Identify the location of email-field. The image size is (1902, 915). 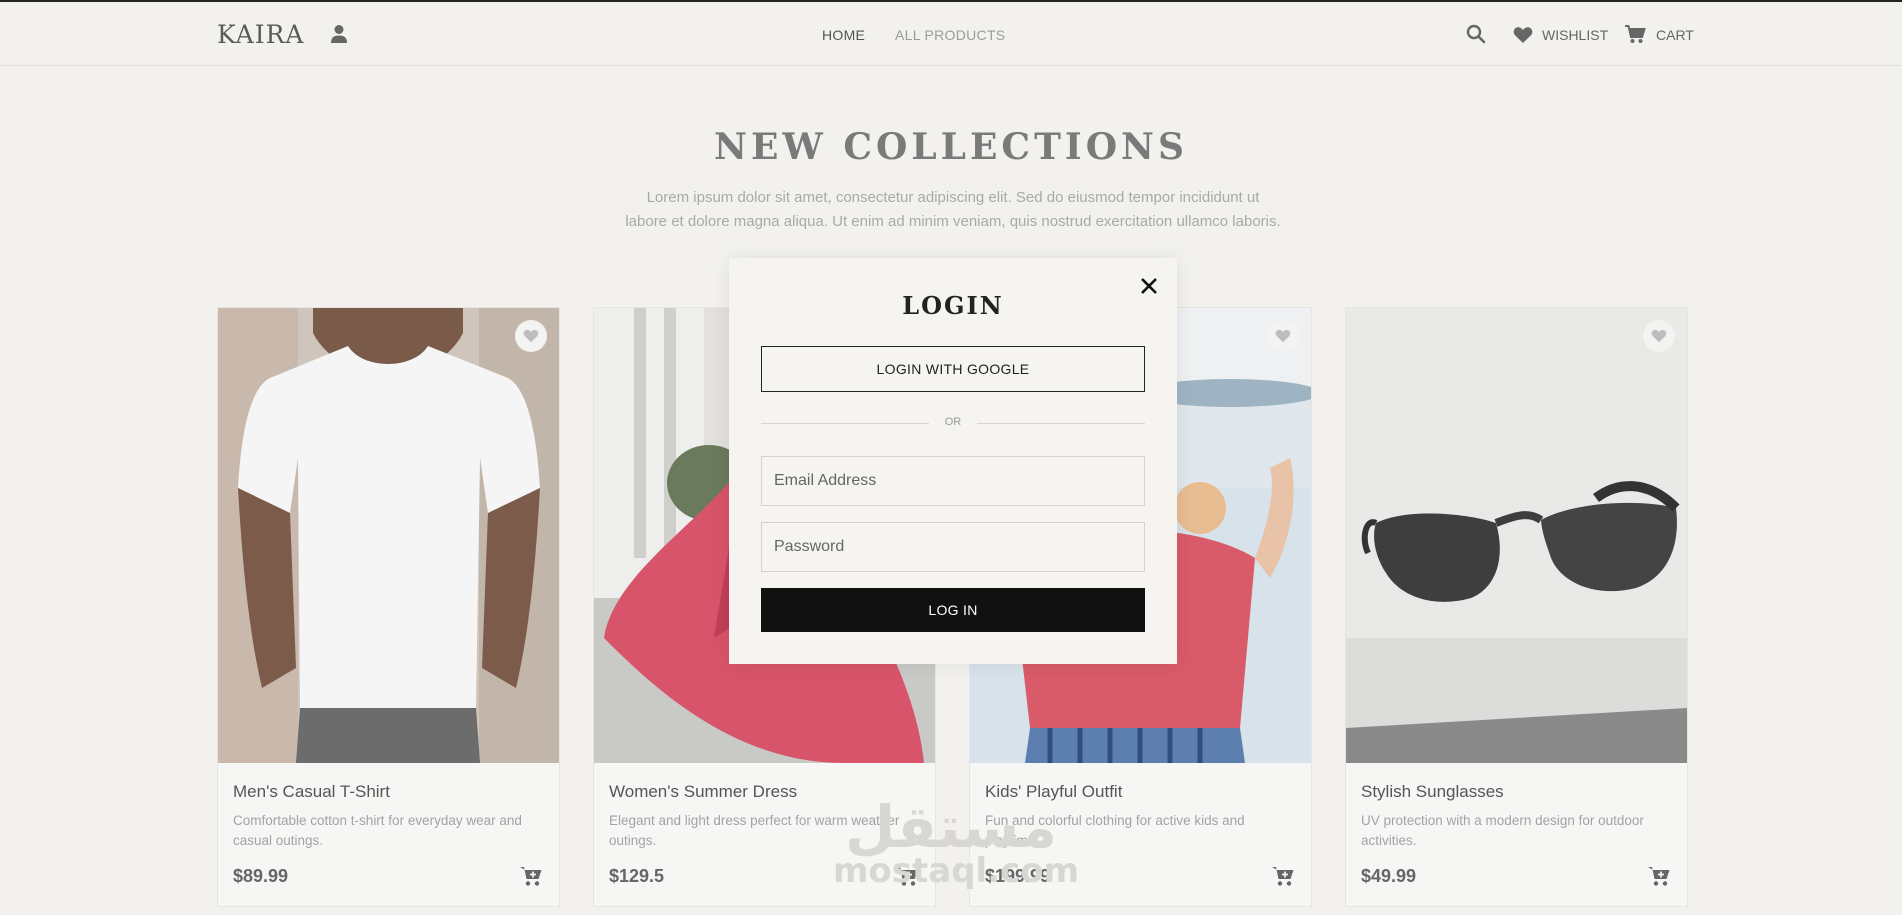
(953, 481).